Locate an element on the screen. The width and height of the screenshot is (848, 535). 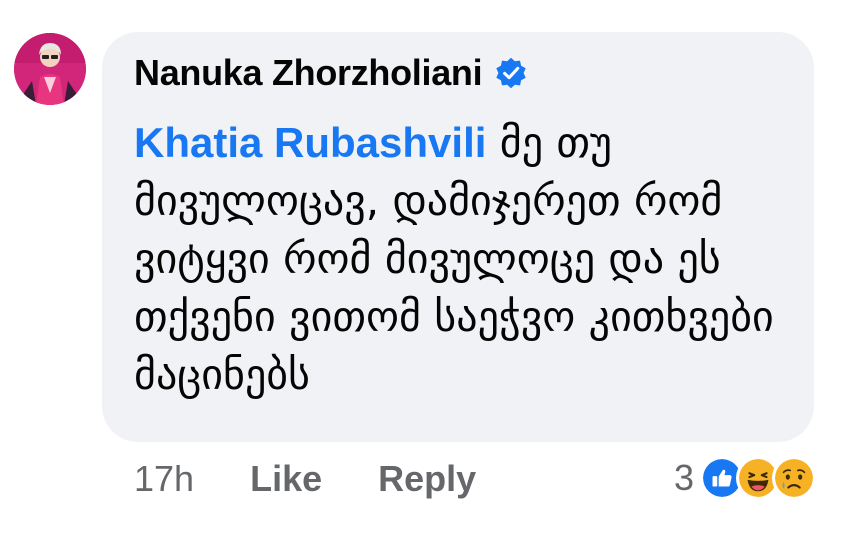
reactions-summary: 3 is located at coordinates (745, 478).